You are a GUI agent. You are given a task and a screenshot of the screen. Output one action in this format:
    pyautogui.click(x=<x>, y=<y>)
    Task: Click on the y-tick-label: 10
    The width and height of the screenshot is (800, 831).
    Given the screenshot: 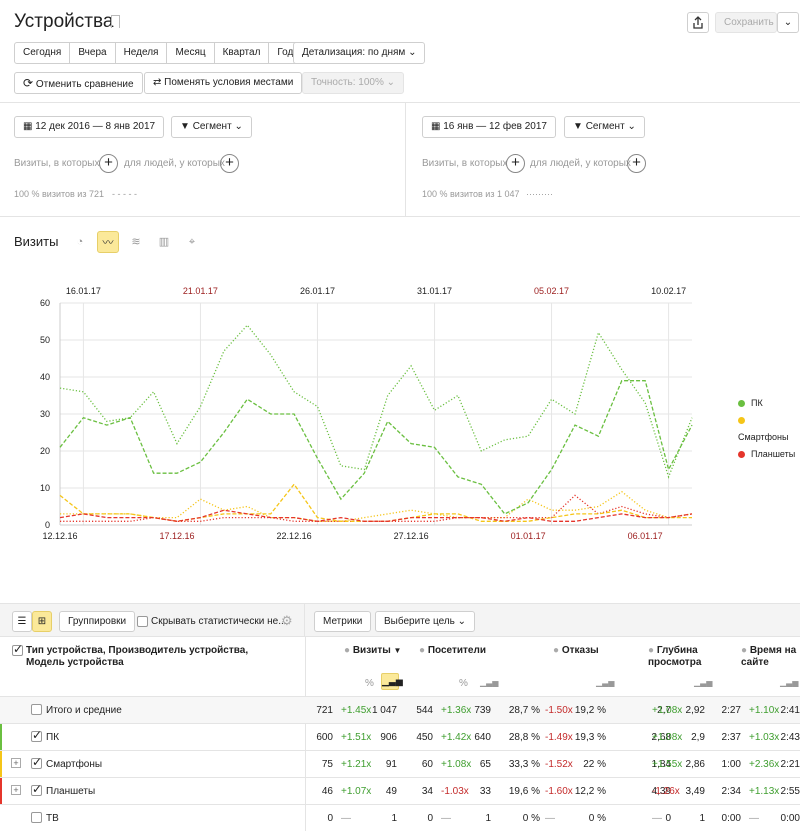 What is the action you would take?
    pyautogui.click(x=45, y=488)
    